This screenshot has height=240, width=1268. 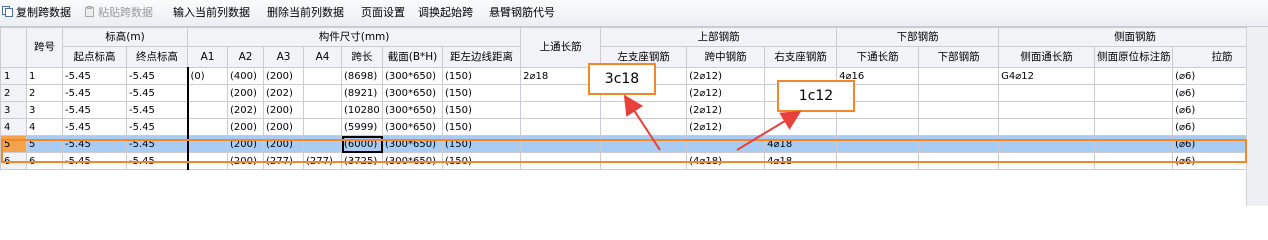 I want to click on arrow-to-right-callout, so click(x=769, y=130).